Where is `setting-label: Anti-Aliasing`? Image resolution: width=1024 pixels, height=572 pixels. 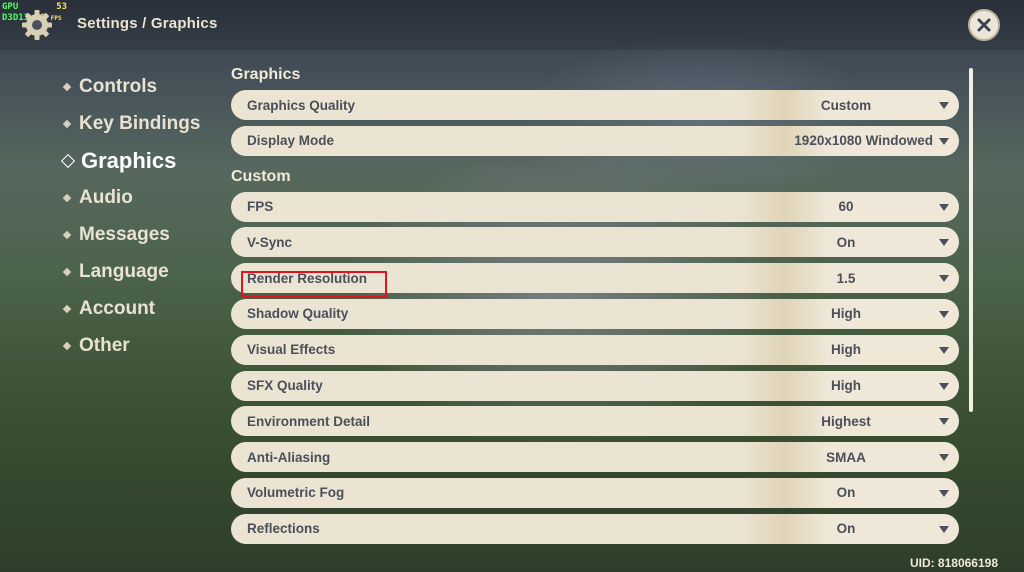 setting-label: Anti-Aliasing is located at coordinates (289, 457).